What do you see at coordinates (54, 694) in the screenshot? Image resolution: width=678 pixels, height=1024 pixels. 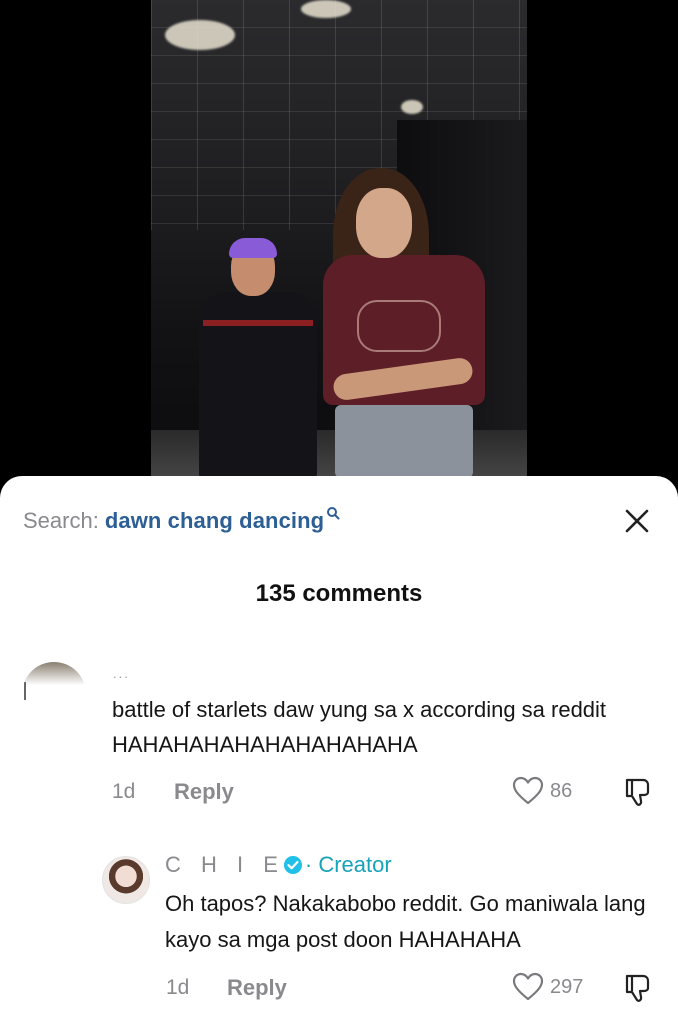 I see `avatar` at bounding box center [54, 694].